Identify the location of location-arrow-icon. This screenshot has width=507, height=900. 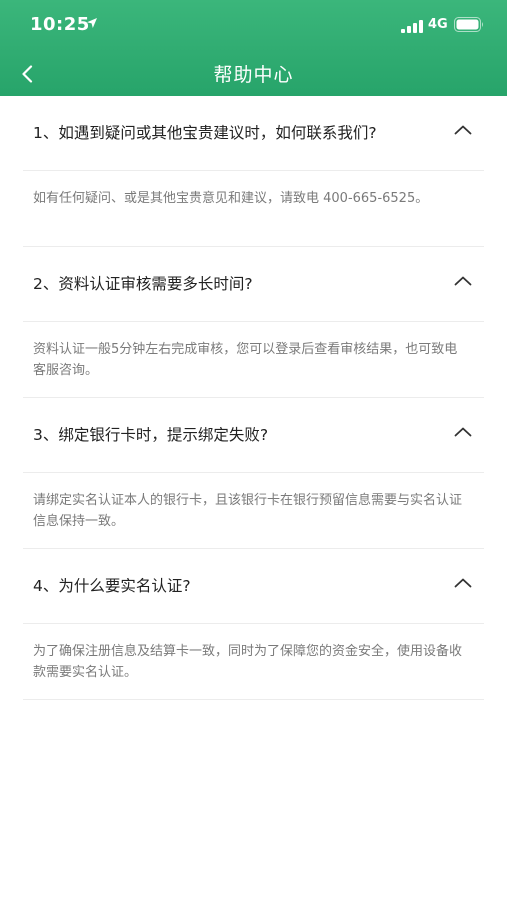
(92, 23).